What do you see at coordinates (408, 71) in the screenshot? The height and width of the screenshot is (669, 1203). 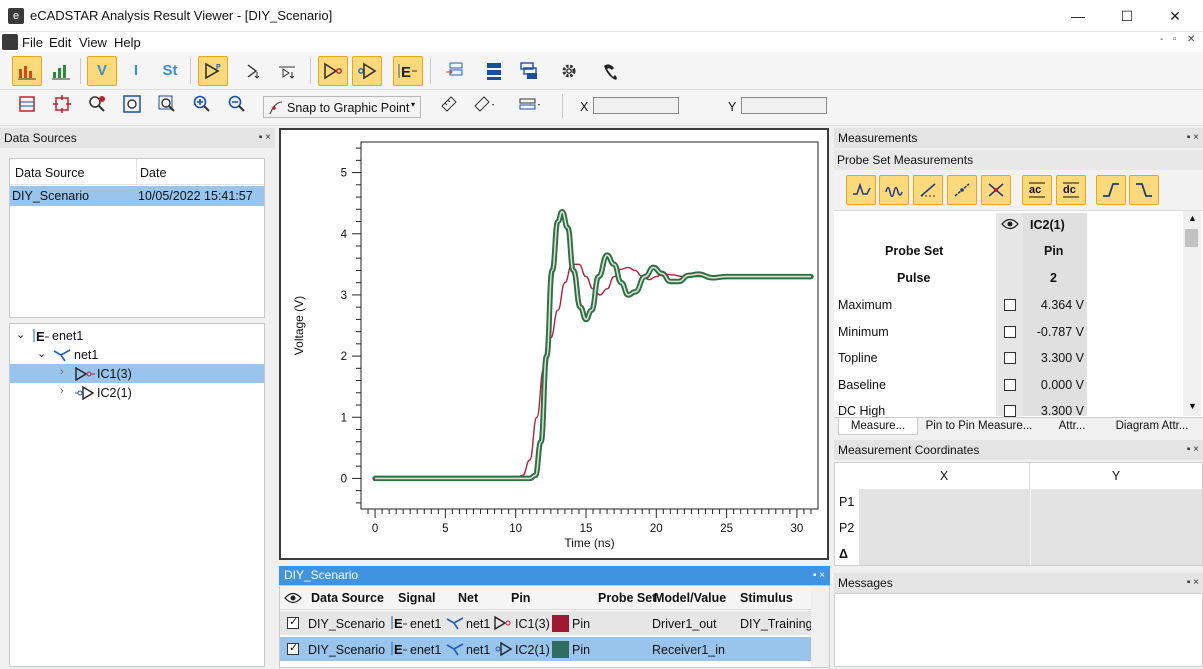 I see `enet-button: E` at bounding box center [408, 71].